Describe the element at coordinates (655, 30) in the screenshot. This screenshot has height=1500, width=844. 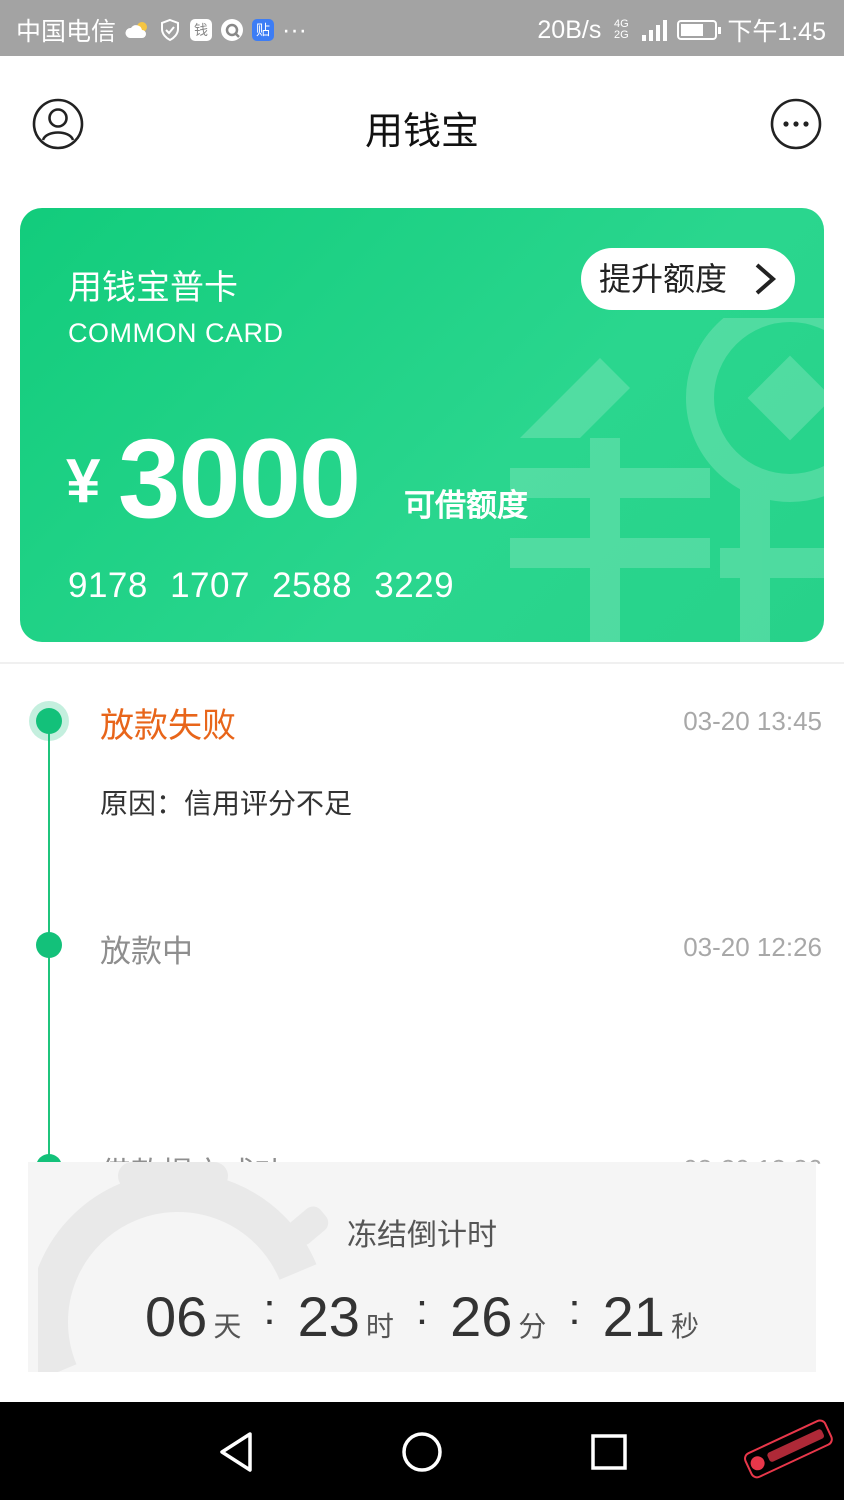
I see `signal-icon` at that location.